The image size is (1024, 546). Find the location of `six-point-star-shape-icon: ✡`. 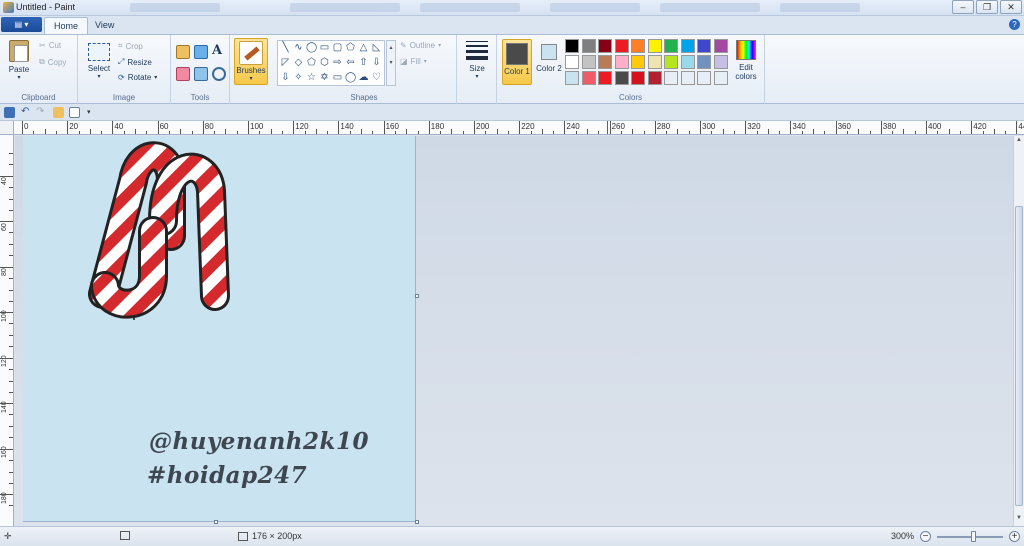

six-point-star-shape-icon: ✡ is located at coordinates (324, 78).